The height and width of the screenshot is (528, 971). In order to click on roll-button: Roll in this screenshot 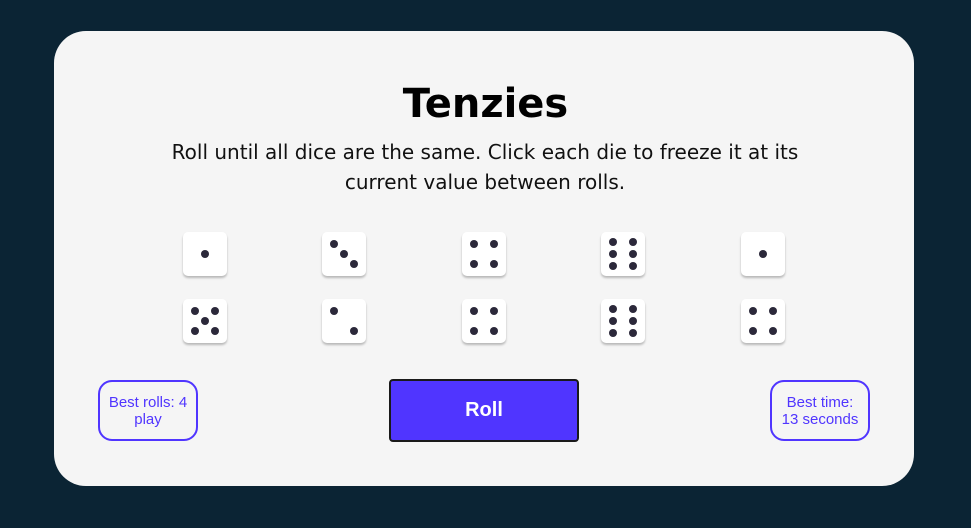, I will do `click(484, 410)`.